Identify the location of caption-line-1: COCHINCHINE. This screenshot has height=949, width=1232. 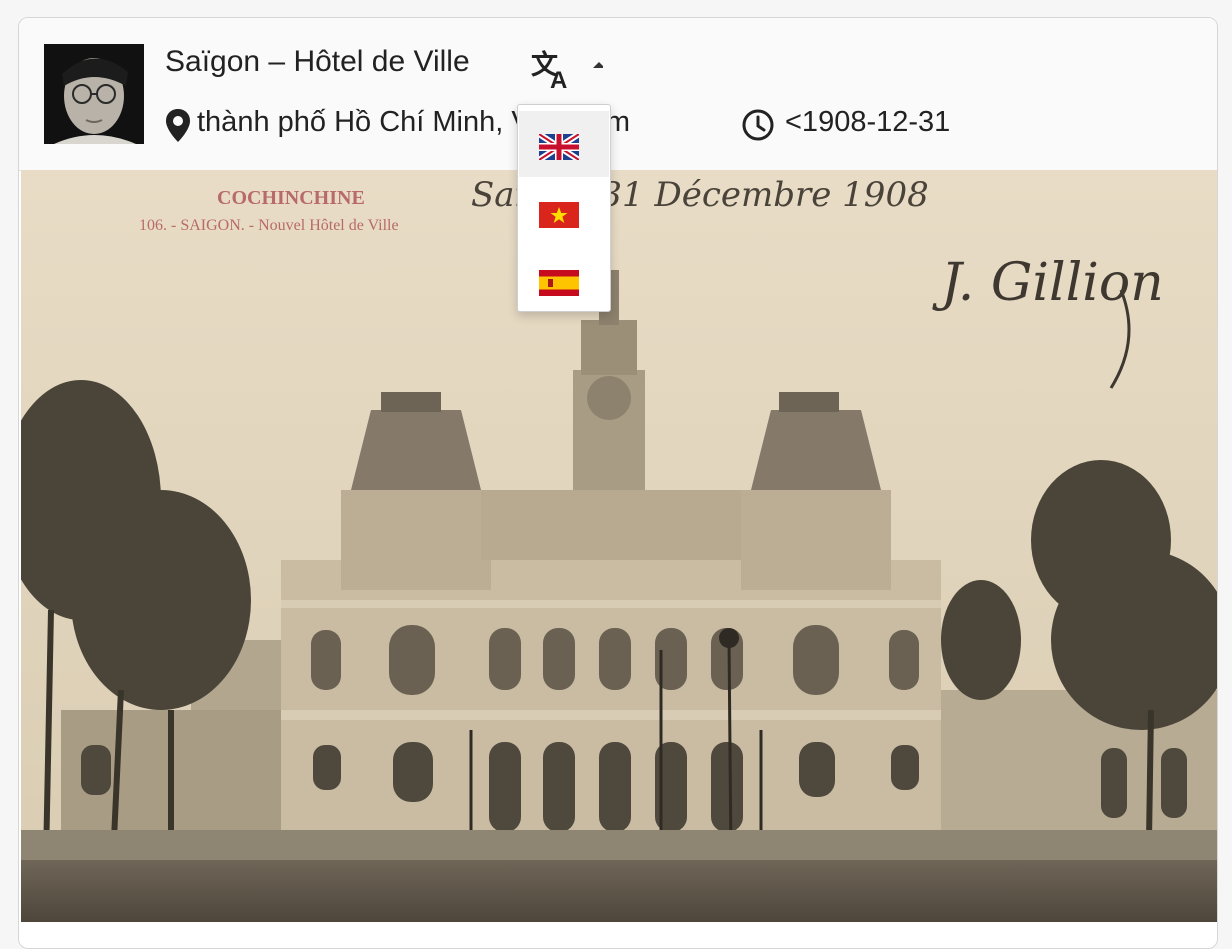
(291, 198).